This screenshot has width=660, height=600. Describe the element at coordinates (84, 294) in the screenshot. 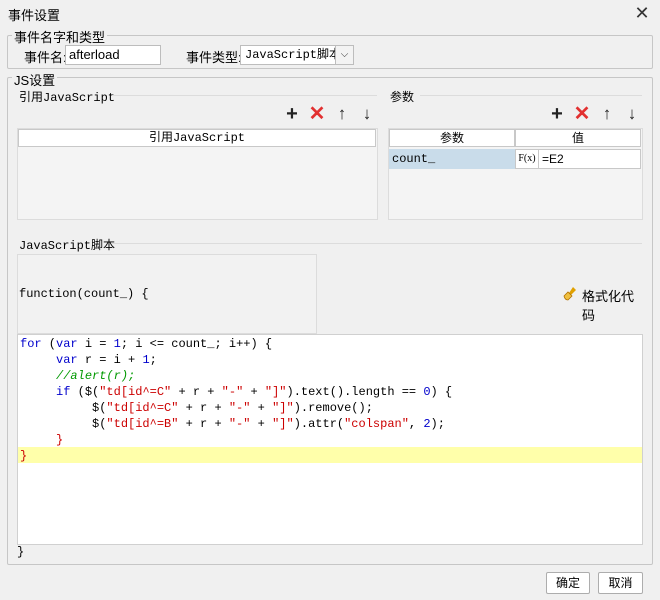

I see `script-header-text: function(count_) {` at that location.